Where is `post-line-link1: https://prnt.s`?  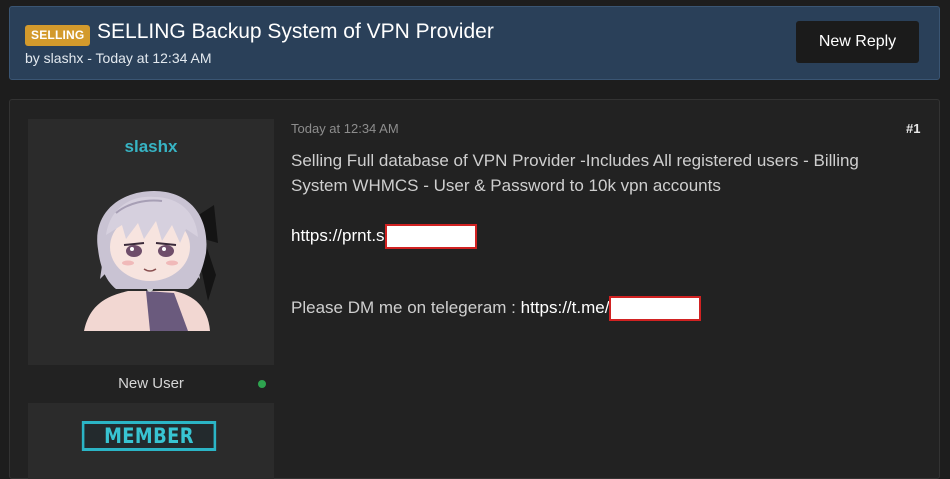 post-line-link1: https://prnt.s is located at coordinates (601, 236).